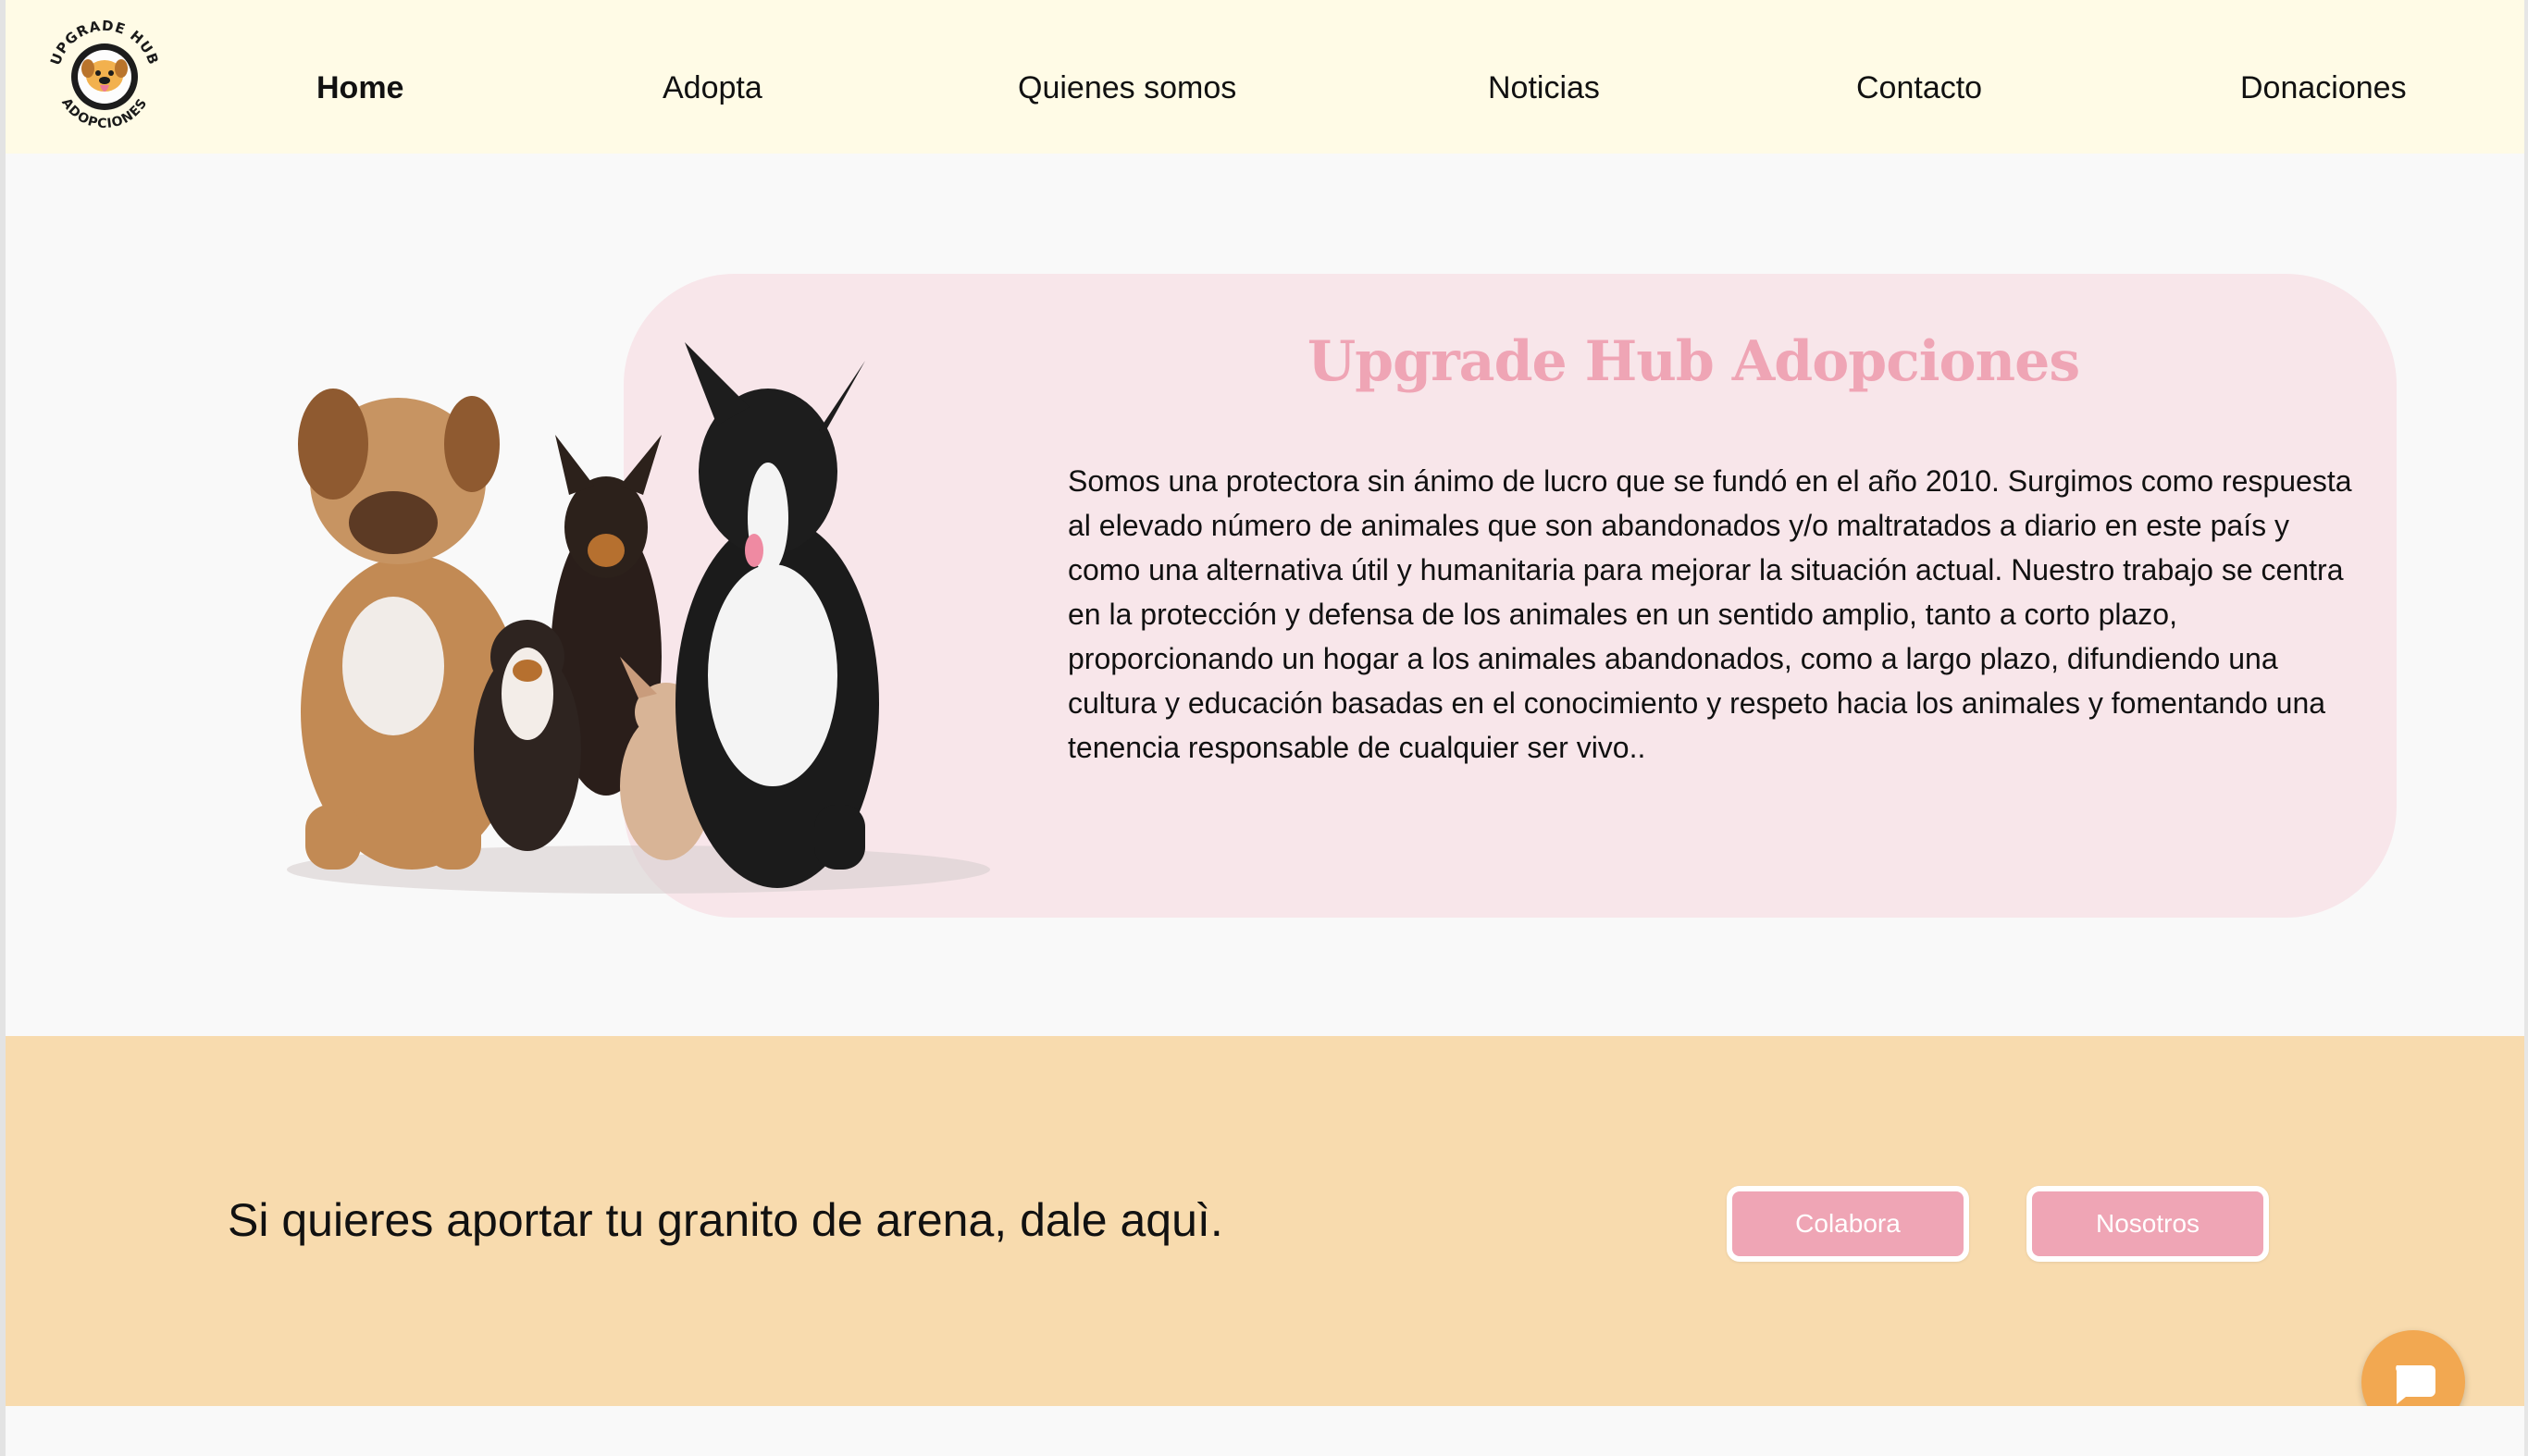 The image size is (2528, 1456). I want to click on nav-noticias: Noticias, so click(1544, 88).